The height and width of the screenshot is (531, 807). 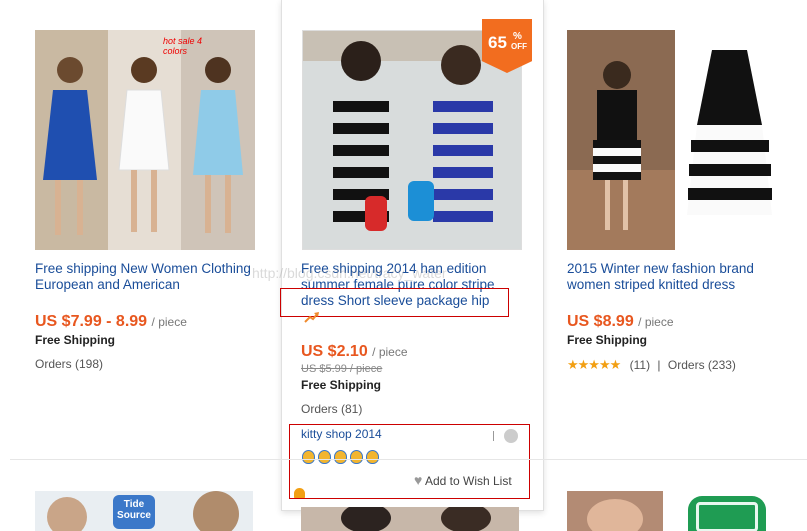 I want to click on free-shipping-2: Free Shipping, so click(x=341, y=385).